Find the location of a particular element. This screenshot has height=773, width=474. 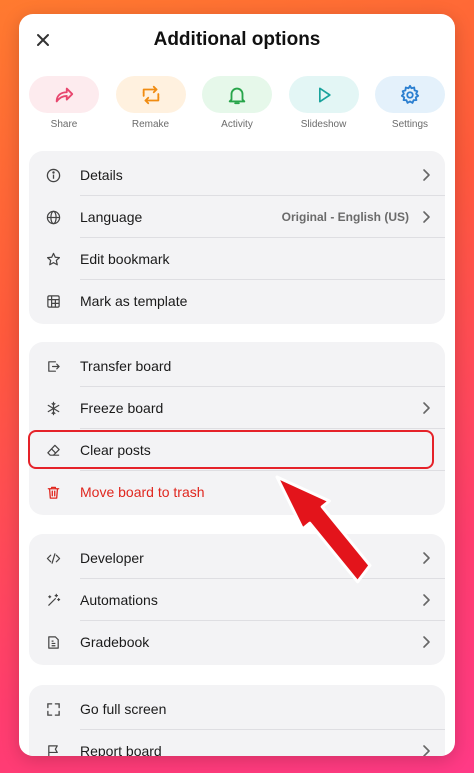

share-button: Share is located at coordinates (64, 105).